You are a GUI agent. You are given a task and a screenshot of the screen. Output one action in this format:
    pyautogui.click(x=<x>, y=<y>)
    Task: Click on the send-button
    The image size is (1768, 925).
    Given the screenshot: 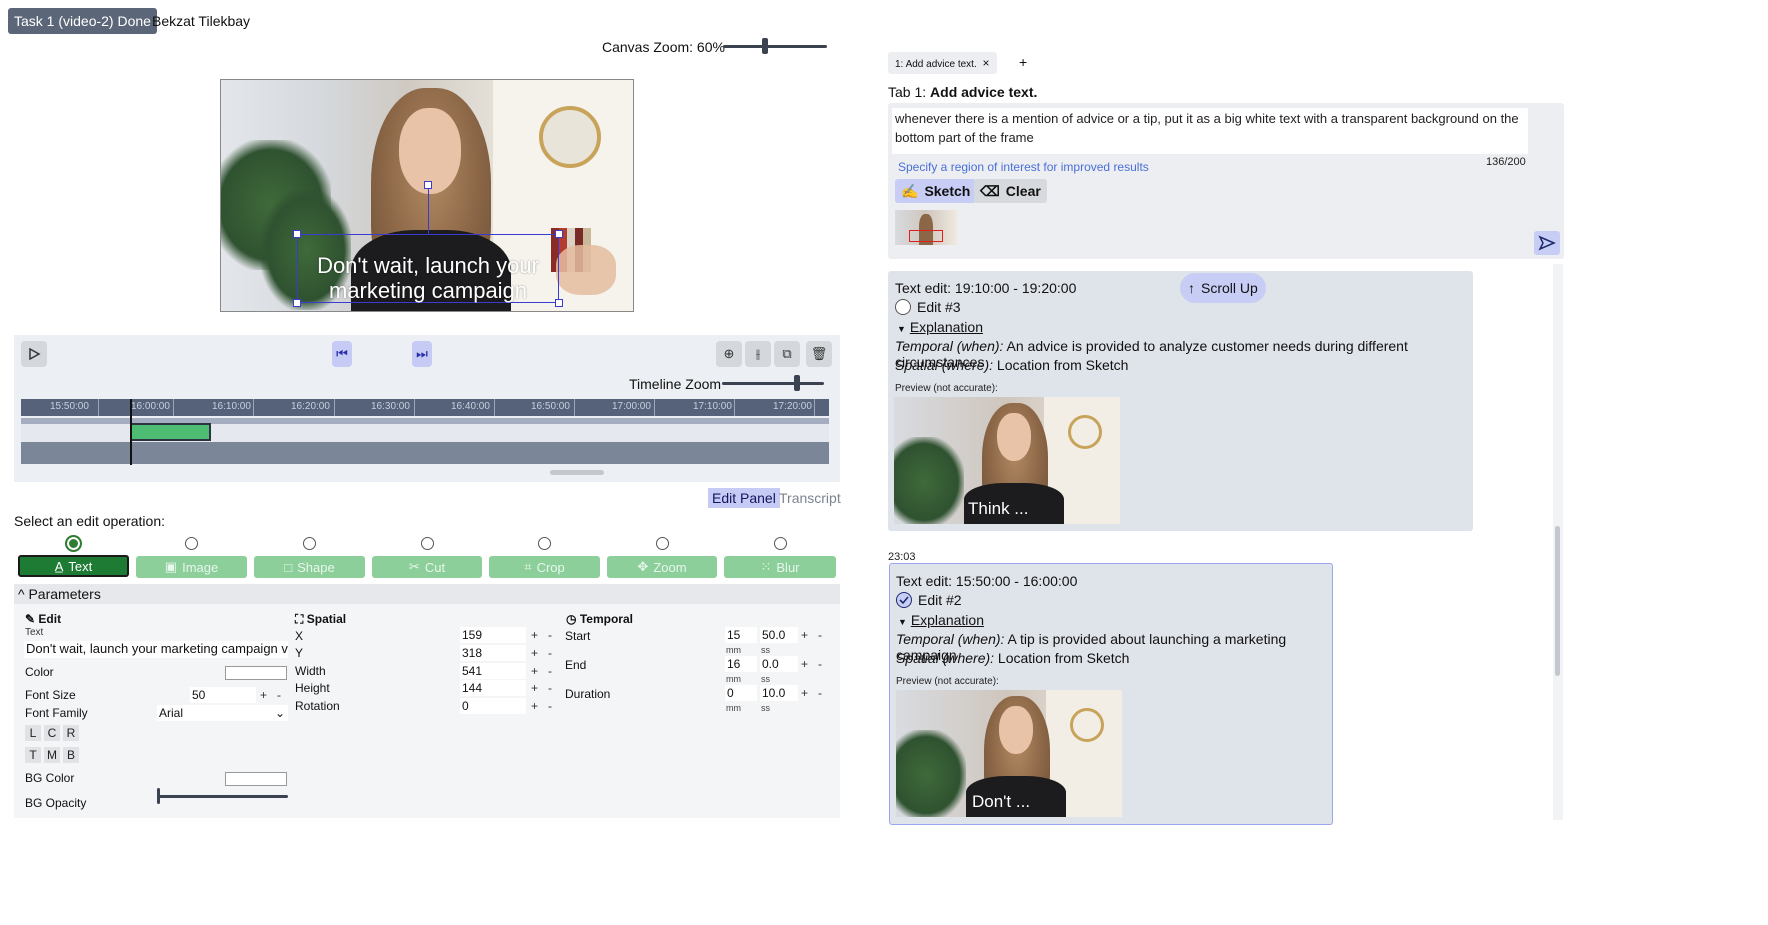 What is the action you would take?
    pyautogui.click(x=1547, y=243)
    